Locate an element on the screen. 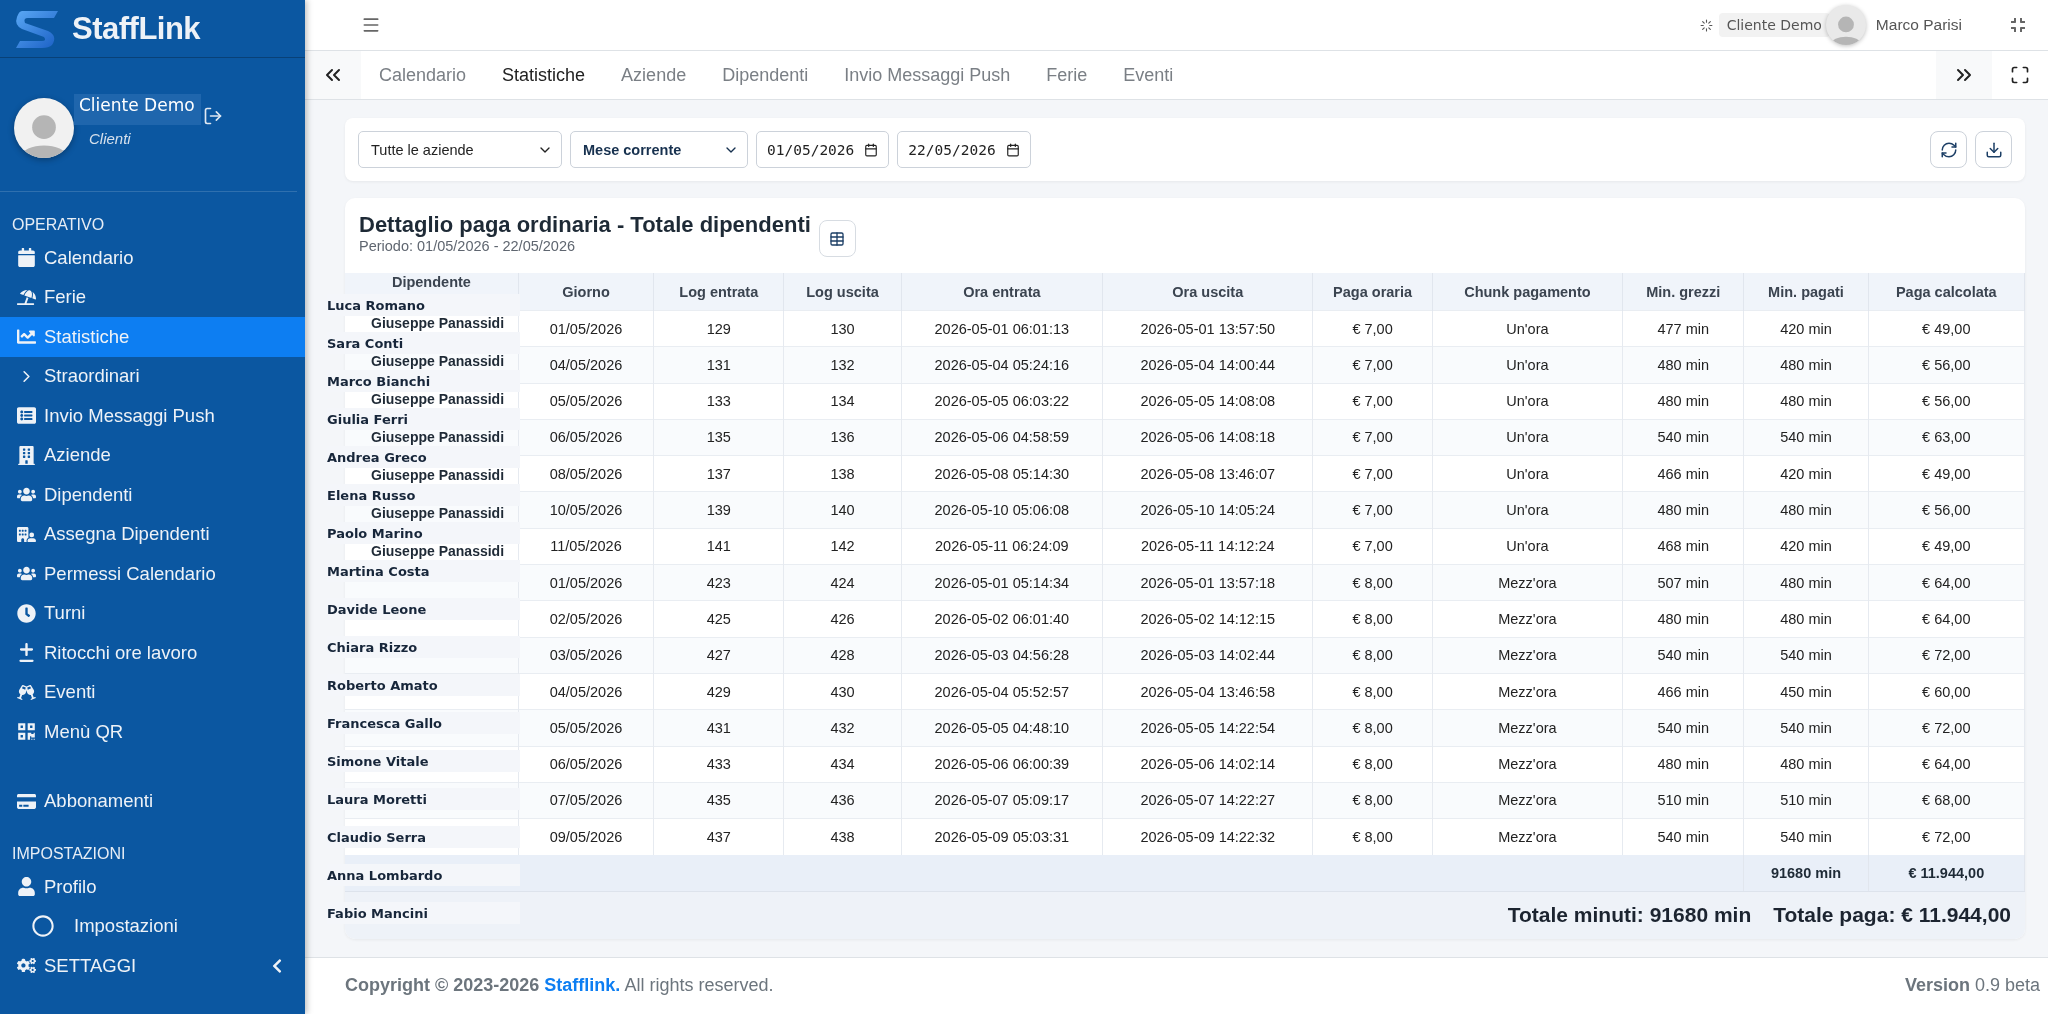  download-button is located at coordinates (1993, 150).